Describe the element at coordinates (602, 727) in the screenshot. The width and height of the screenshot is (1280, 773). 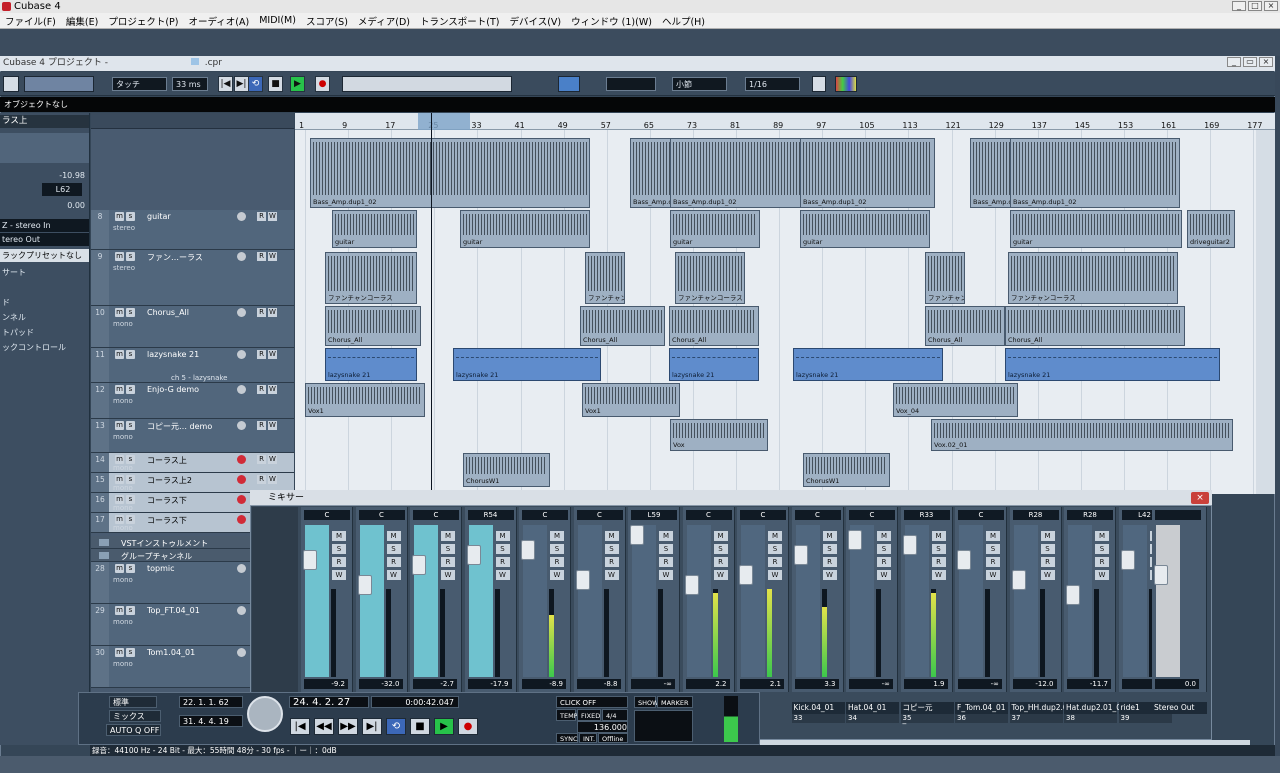
I see `tempo-display: 136.000` at that location.